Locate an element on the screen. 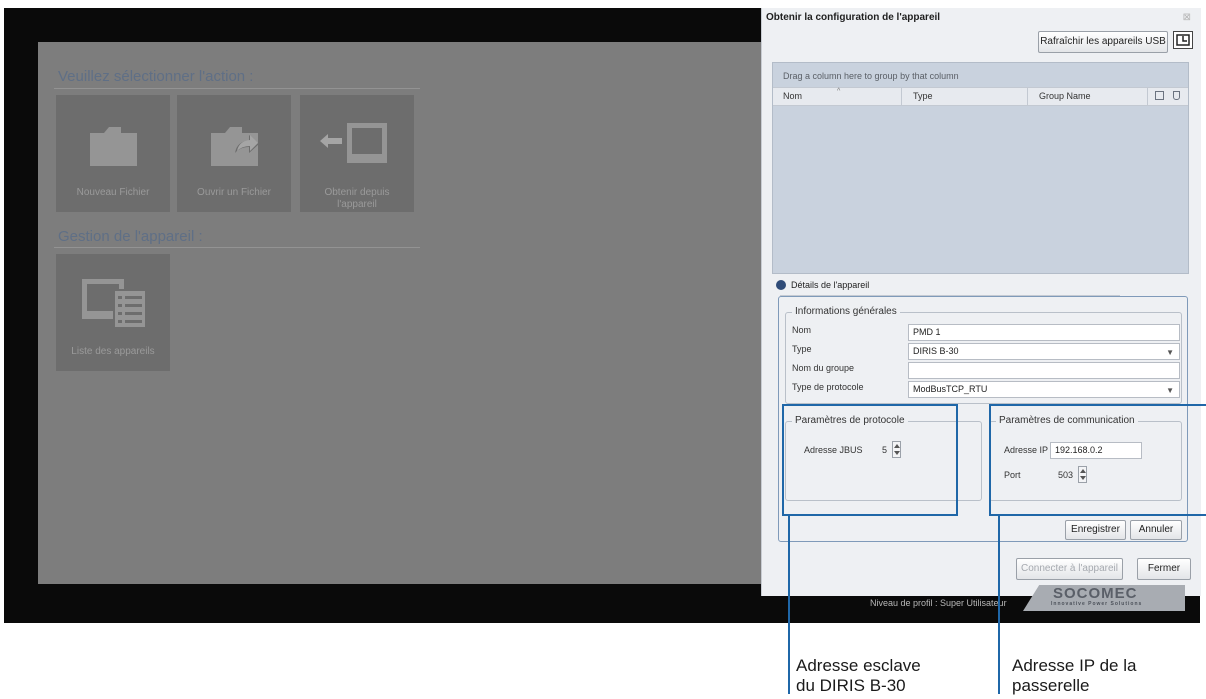  device-list-label: Liste des appareils is located at coordinates (113, 351).